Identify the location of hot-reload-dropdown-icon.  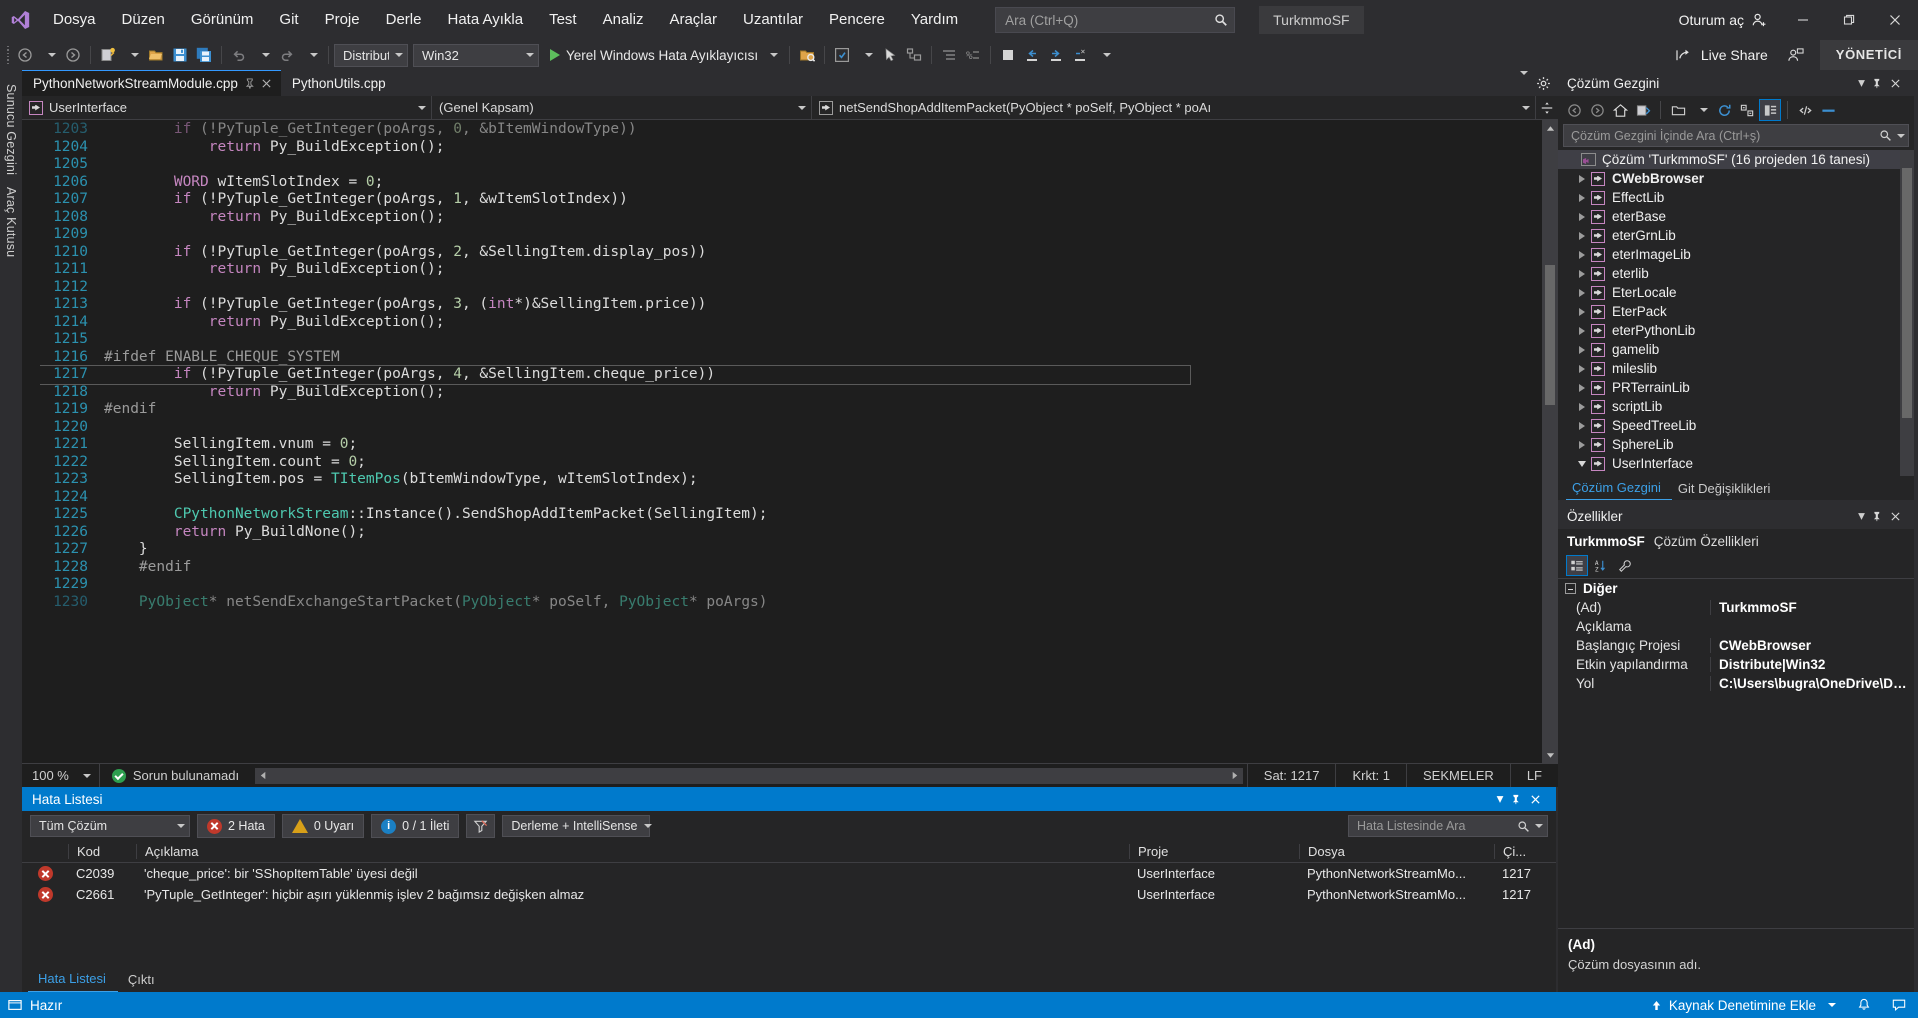
(866, 55).